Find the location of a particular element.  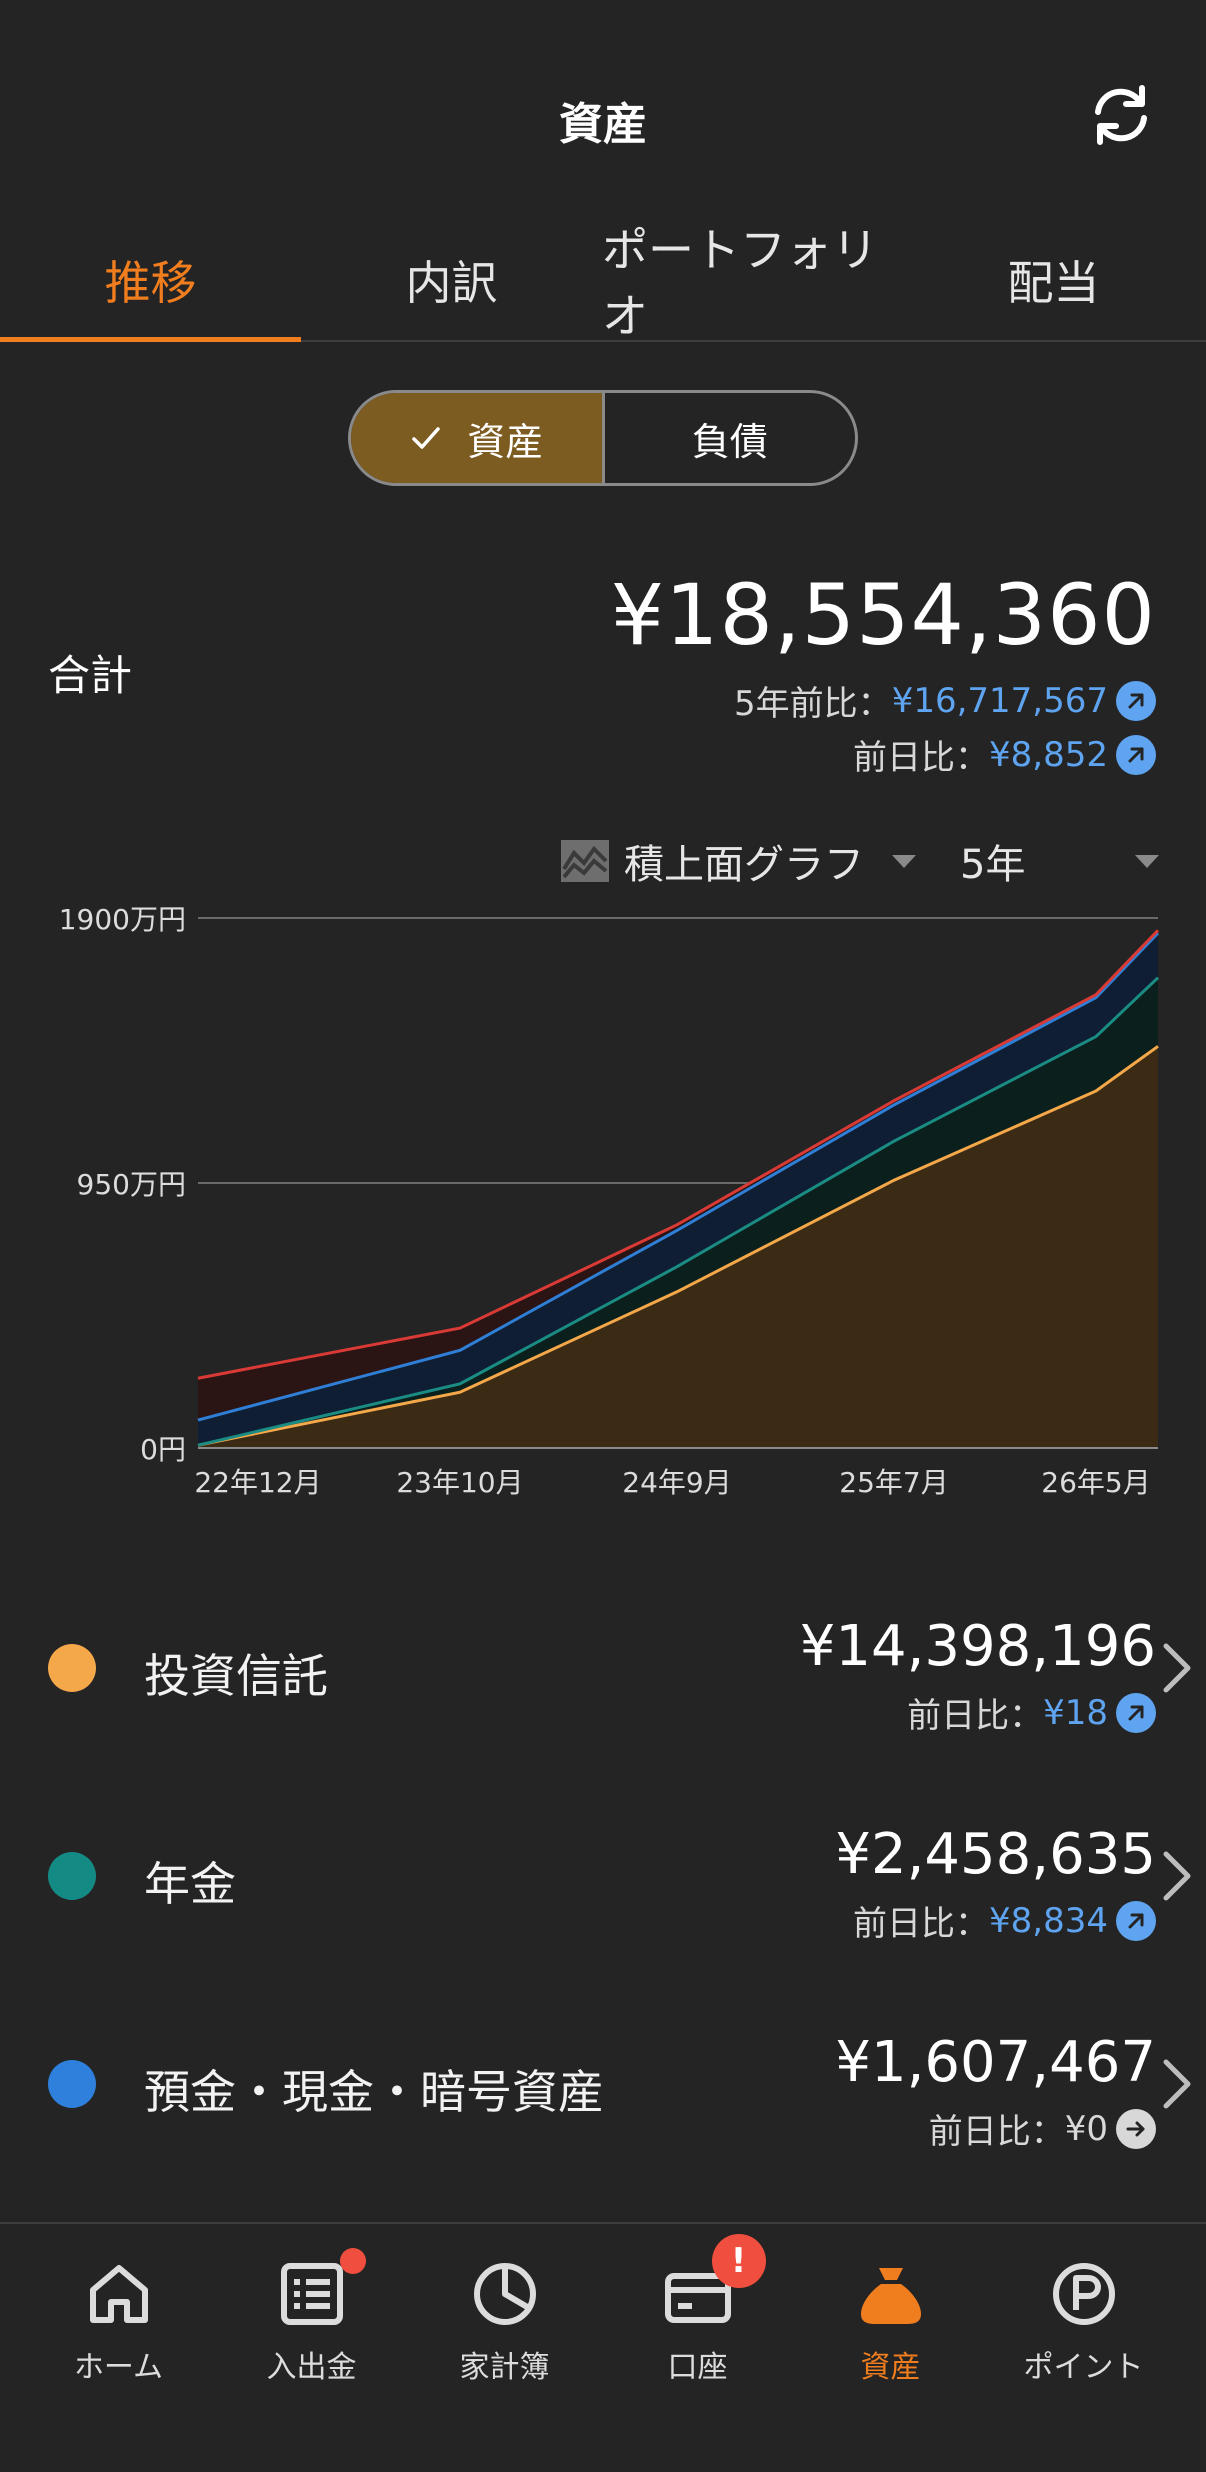

day-value: ¥0 is located at coordinates (1086, 2128).